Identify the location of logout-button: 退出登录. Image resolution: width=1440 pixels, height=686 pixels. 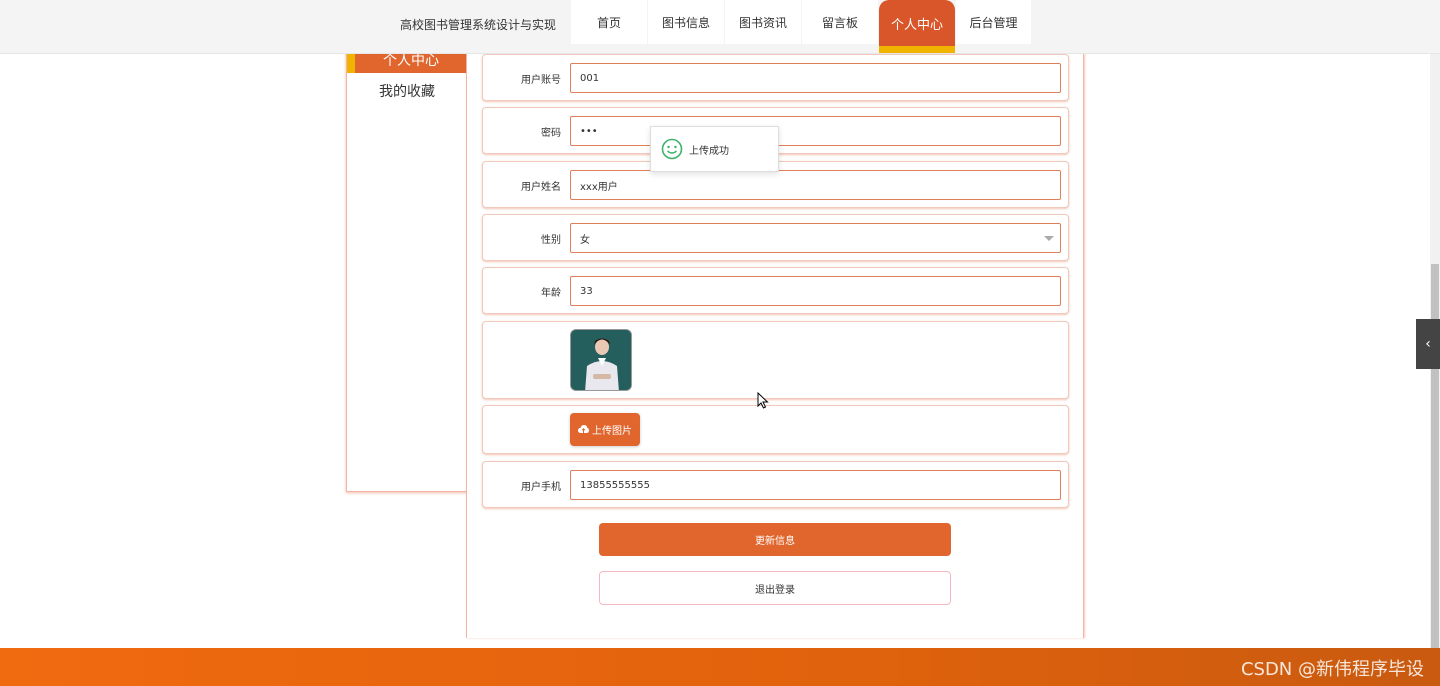
(775, 588).